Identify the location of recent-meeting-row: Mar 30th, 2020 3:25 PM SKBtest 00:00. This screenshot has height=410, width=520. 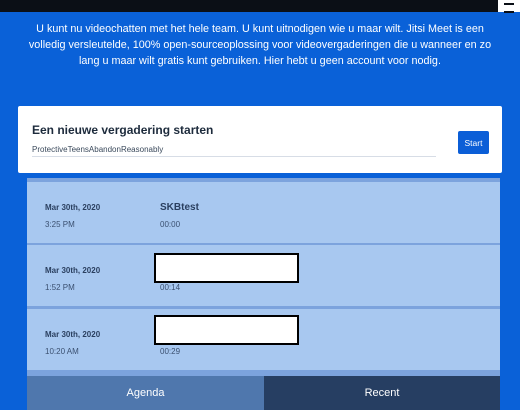
(263, 212).